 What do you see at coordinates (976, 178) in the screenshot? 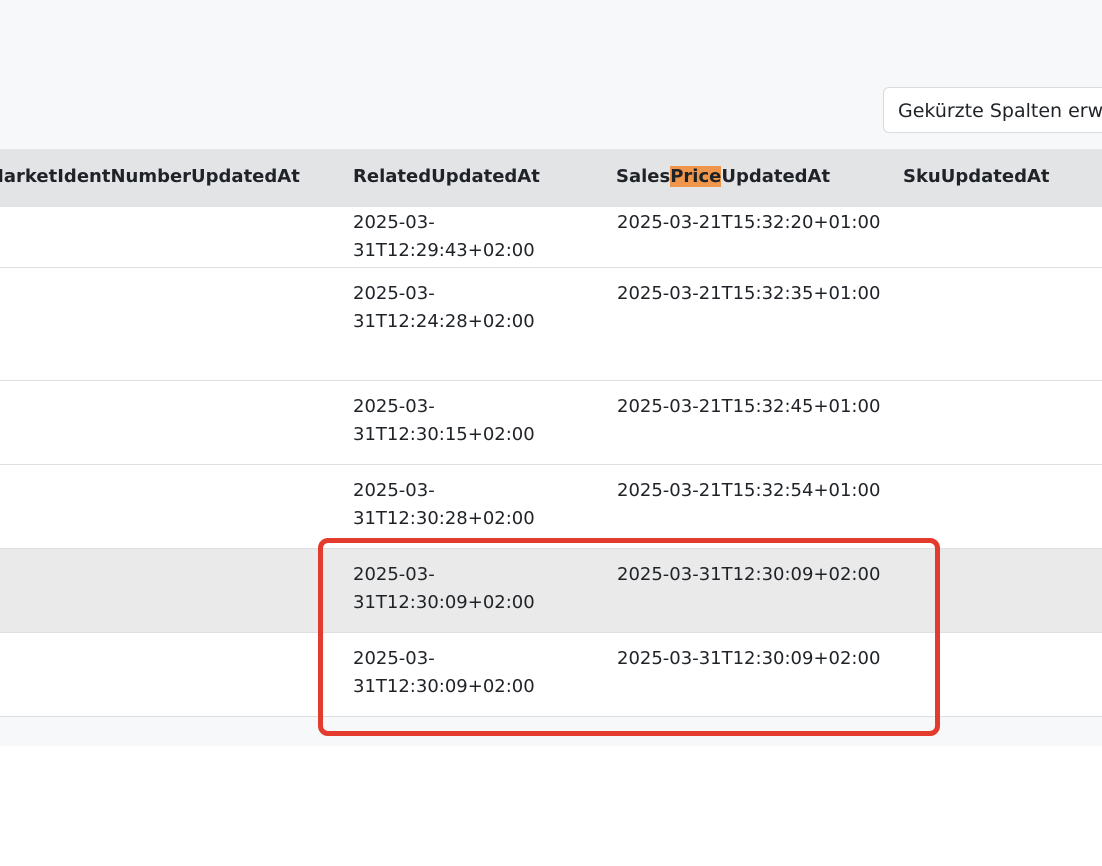
I see `column-header-sku-updated-at: SkuUpdatedAt` at bounding box center [976, 178].